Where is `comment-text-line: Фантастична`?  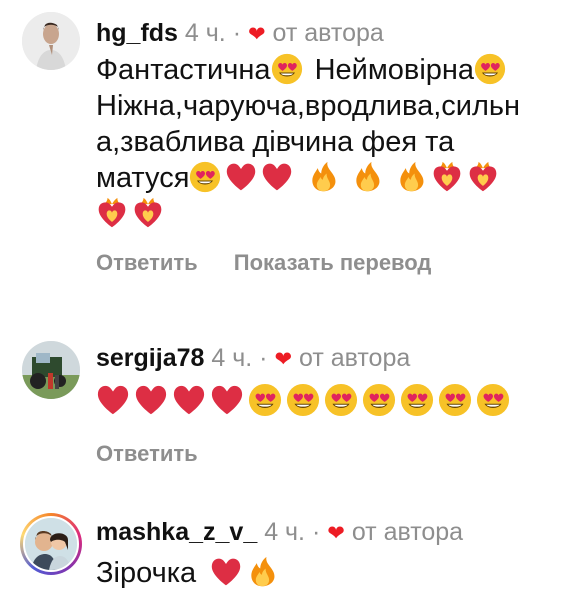 comment-text-line: Фантастична is located at coordinates (183, 70).